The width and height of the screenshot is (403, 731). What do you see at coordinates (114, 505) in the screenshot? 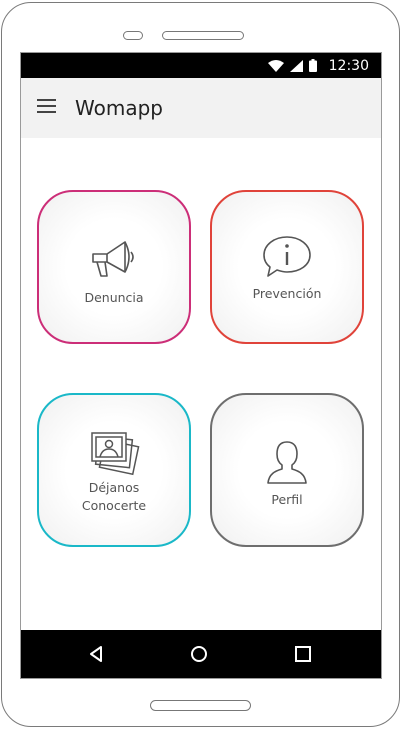
I see `tile-dejanos-label-line2: Conocerte` at bounding box center [114, 505].